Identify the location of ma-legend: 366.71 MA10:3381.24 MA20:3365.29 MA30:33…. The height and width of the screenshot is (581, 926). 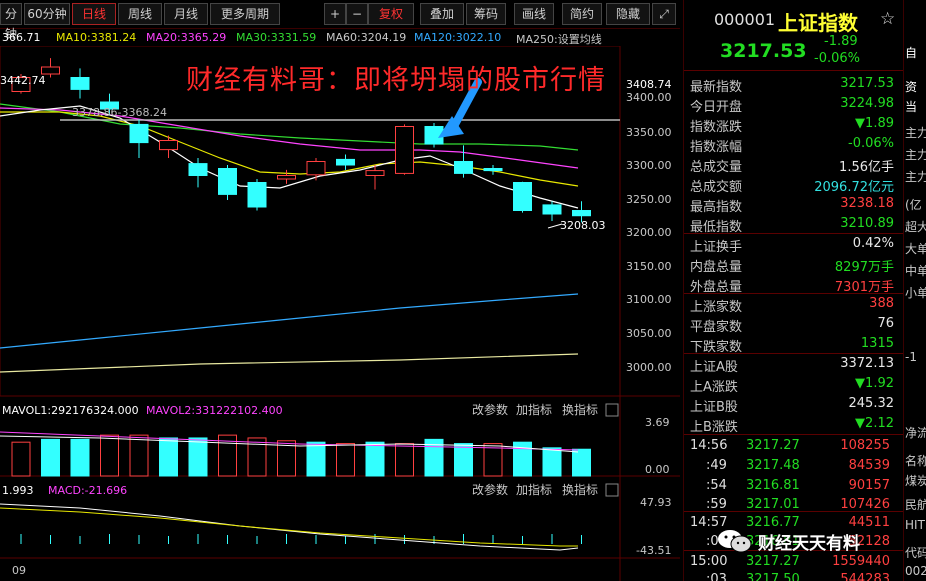
(310, 38).